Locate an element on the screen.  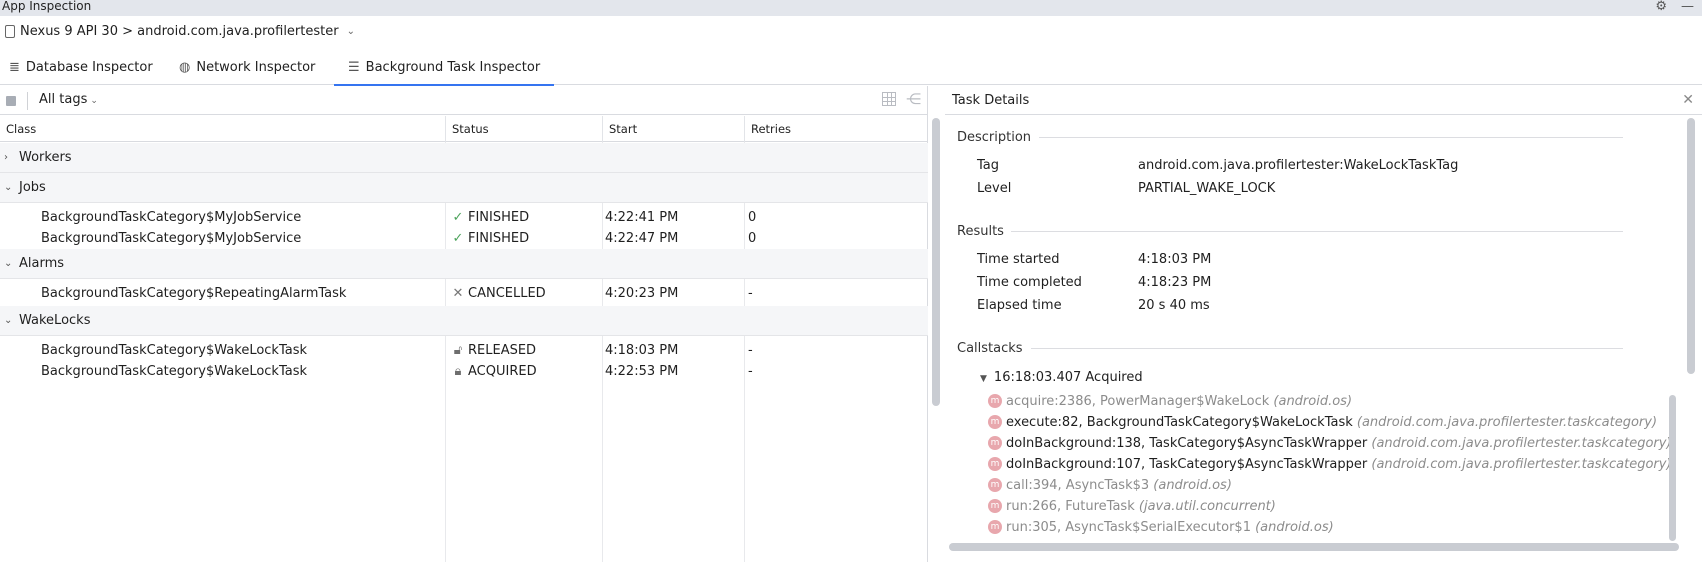
level-value: PARTIAL_WAKE_LOCK is located at coordinates (1207, 188).